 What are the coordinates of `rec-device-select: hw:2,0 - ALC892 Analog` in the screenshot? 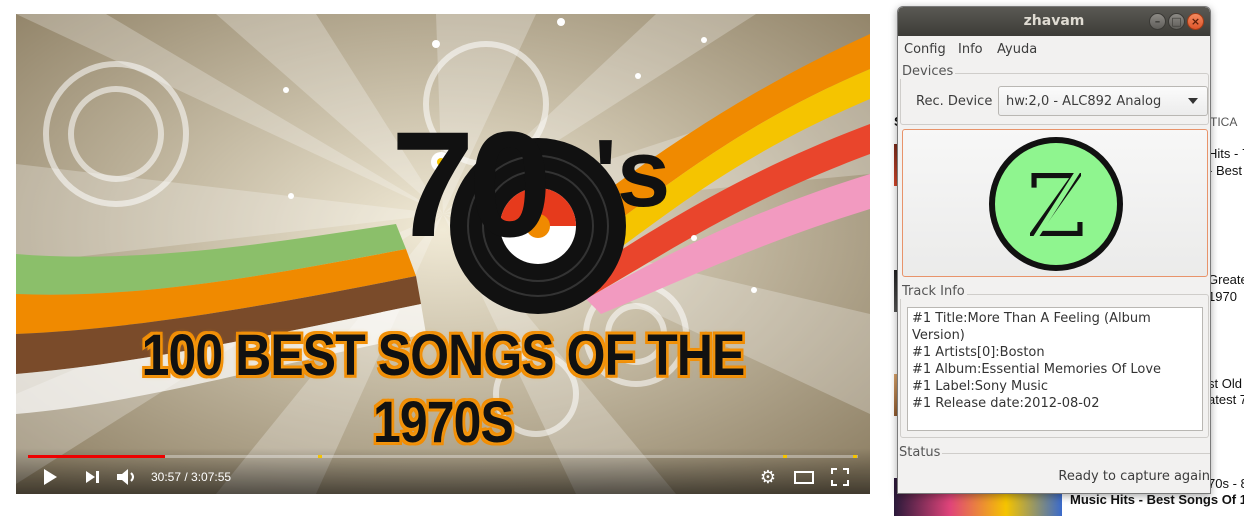 It's located at (1103, 101).